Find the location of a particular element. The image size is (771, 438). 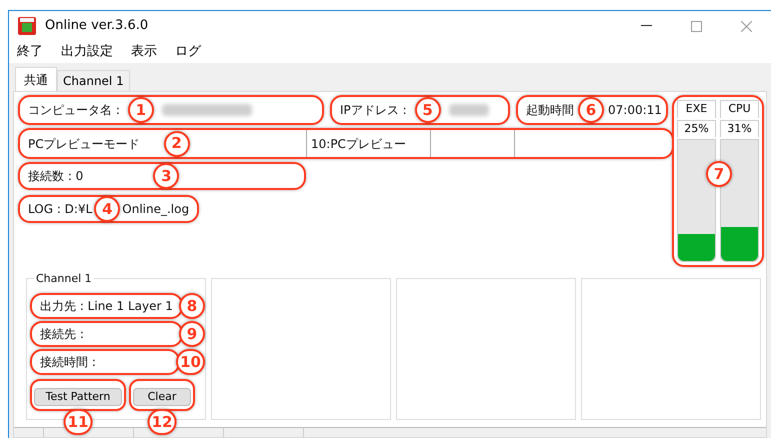

callout-number: 9 is located at coordinates (192, 334).